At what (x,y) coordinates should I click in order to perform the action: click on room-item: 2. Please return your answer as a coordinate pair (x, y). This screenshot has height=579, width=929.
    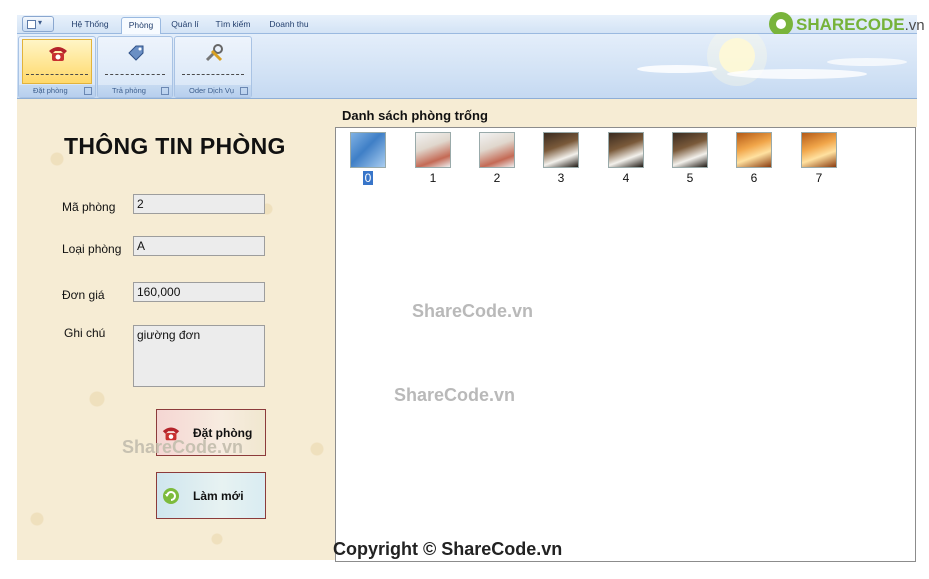
    Looking at the image, I should click on (497, 158).